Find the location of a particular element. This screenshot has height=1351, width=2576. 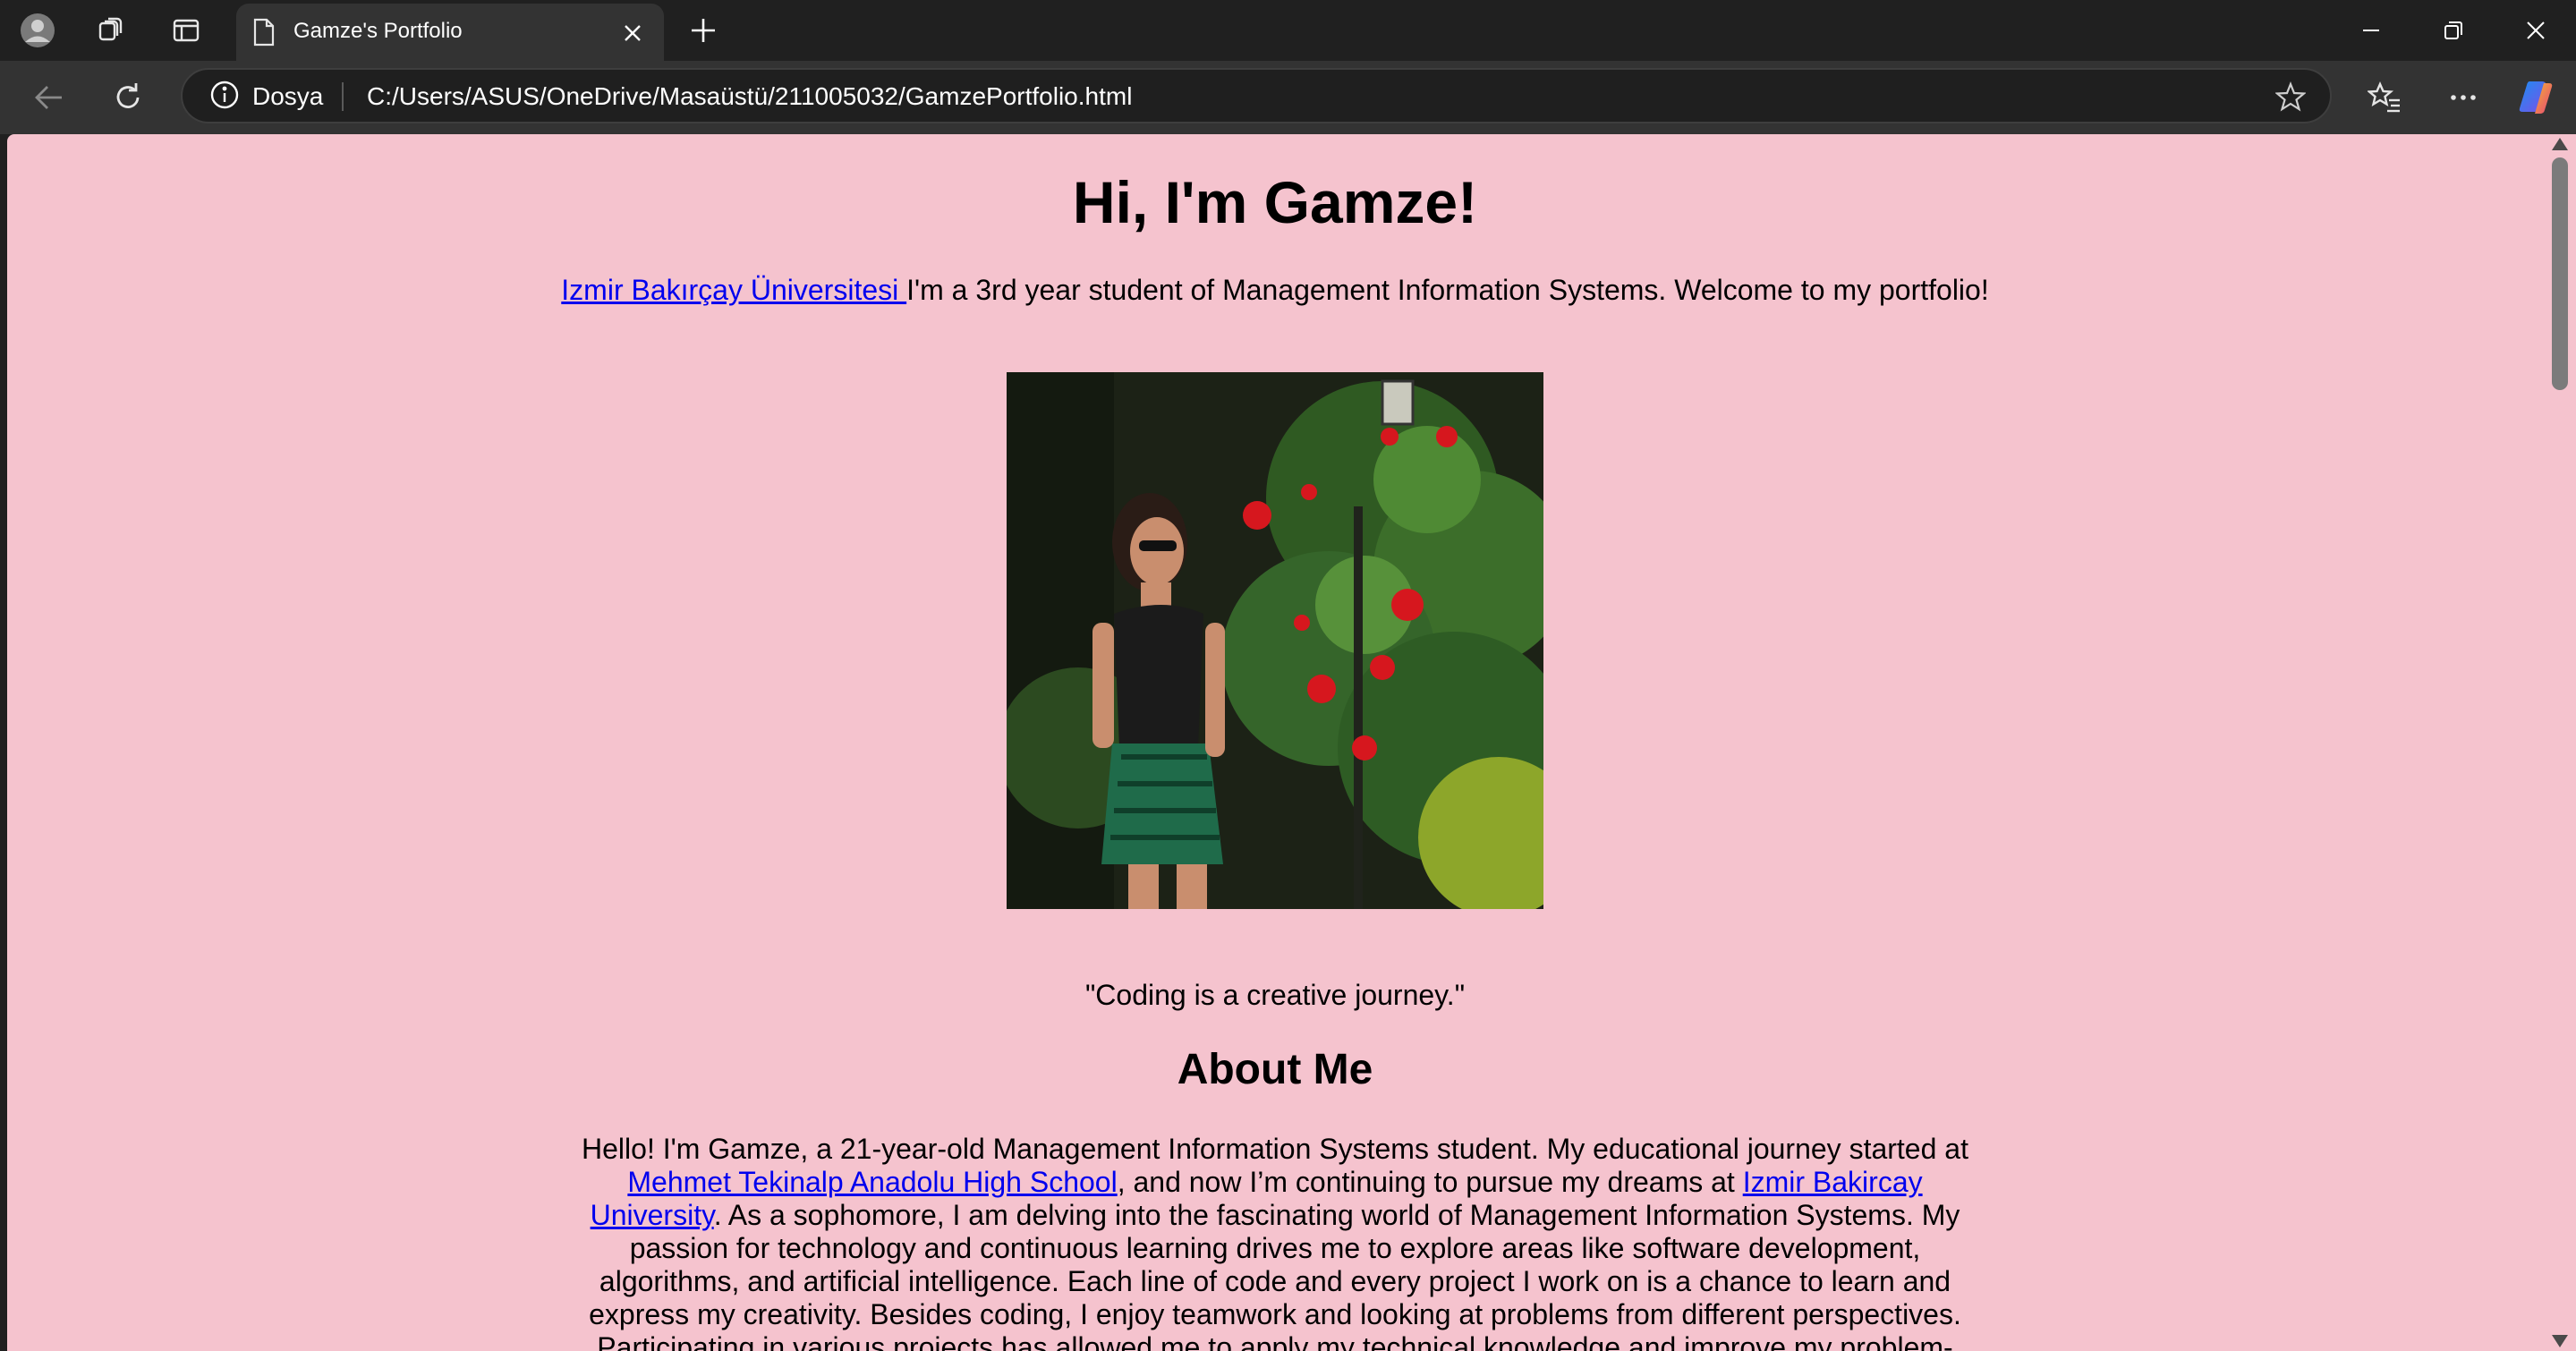

about-heading: About Me is located at coordinates (1275, 1070).